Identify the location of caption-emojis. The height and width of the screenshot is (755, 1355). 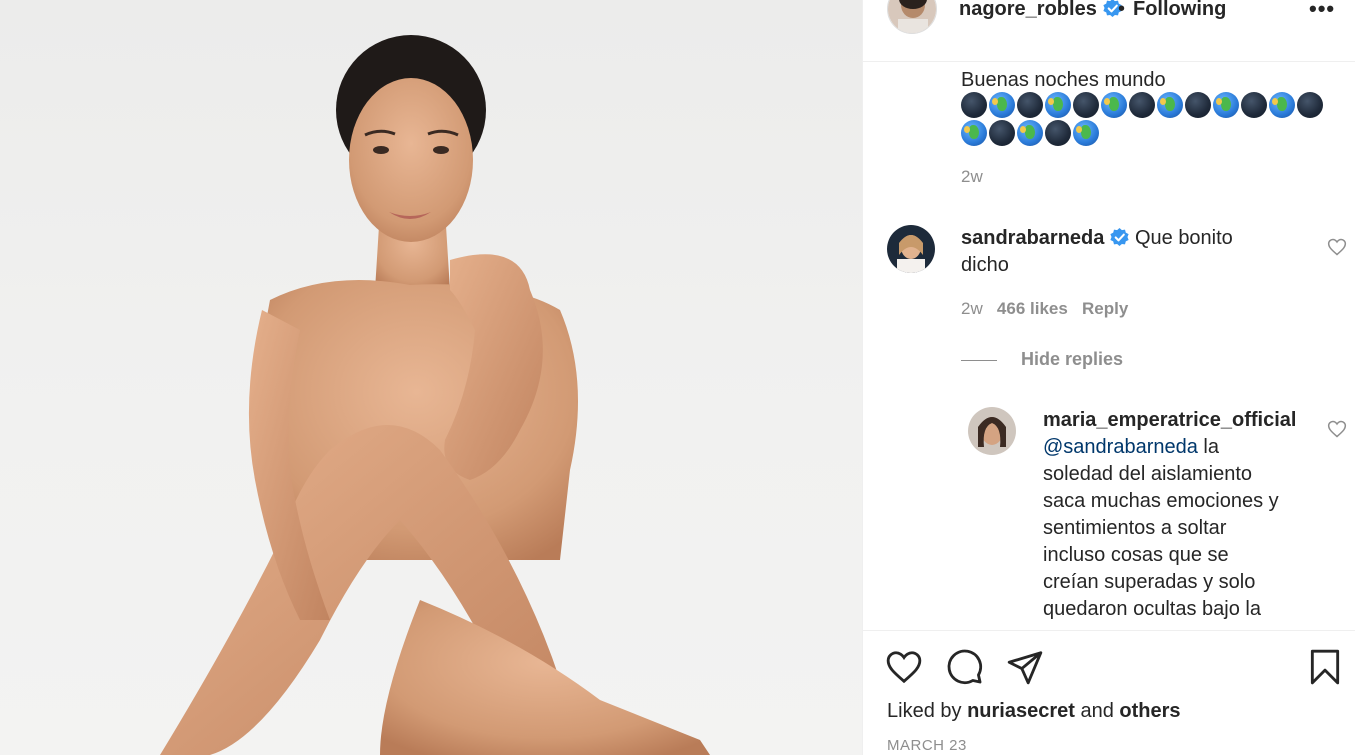
(1151, 120).